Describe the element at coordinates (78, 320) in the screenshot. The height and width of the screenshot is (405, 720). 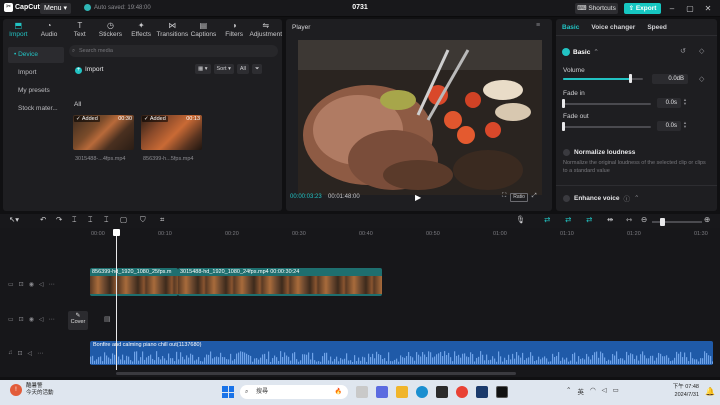
I see `cover-button: ✎ Cover` at that location.